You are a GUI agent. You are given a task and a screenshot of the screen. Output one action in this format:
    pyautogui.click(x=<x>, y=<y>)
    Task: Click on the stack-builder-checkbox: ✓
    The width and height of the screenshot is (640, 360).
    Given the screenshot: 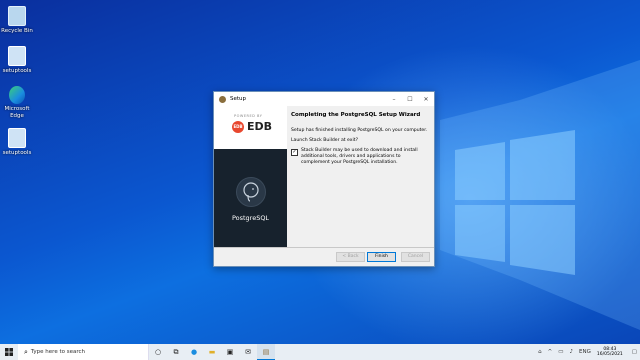 What is the action you would take?
    pyautogui.click(x=294, y=152)
    